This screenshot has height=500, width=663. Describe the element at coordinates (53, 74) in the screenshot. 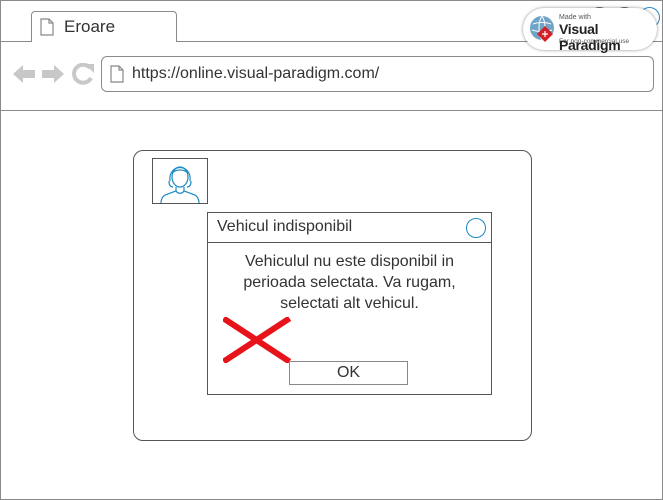

I see `forward-arrow-icon` at that location.